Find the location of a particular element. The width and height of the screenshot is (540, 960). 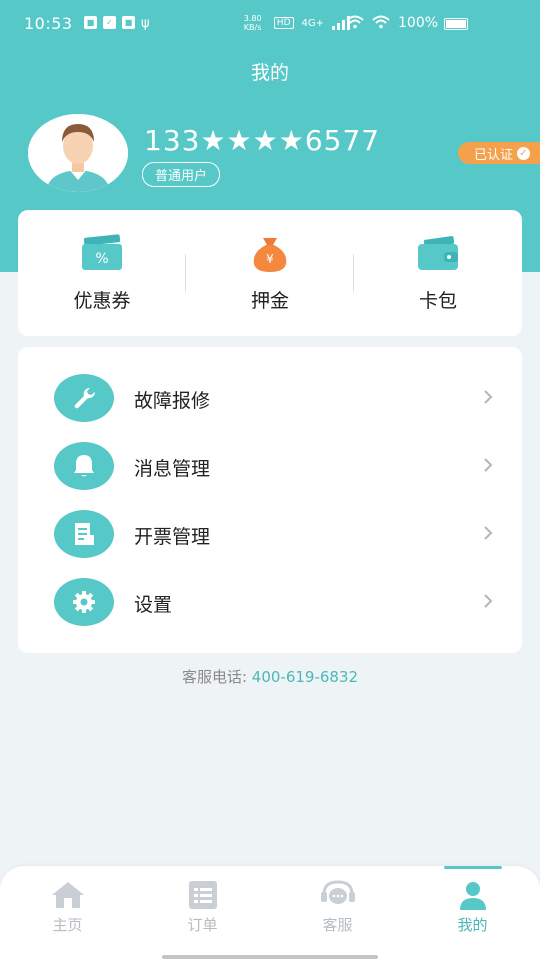

wallet-item-coupon: % 优惠券 is located at coordinates (102, 273).